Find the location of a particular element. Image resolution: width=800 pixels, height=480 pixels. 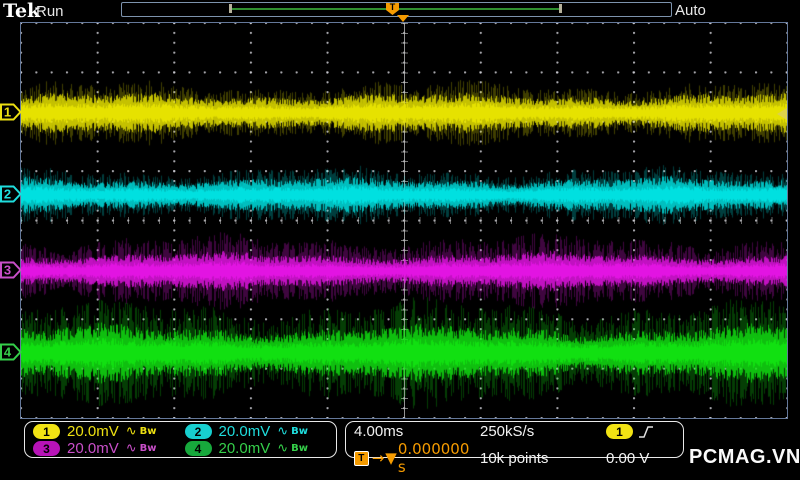

trigger-level-value: 0.00 V is located at coordinates (628, 458).